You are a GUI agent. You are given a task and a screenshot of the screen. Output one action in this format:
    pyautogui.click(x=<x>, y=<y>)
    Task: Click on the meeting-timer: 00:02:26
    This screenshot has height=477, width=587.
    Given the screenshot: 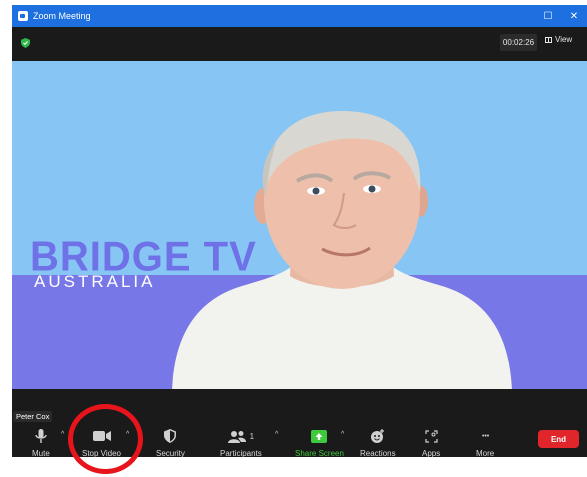 What is the action you would take?
    pyautogui.click(x=518, y=42)
    